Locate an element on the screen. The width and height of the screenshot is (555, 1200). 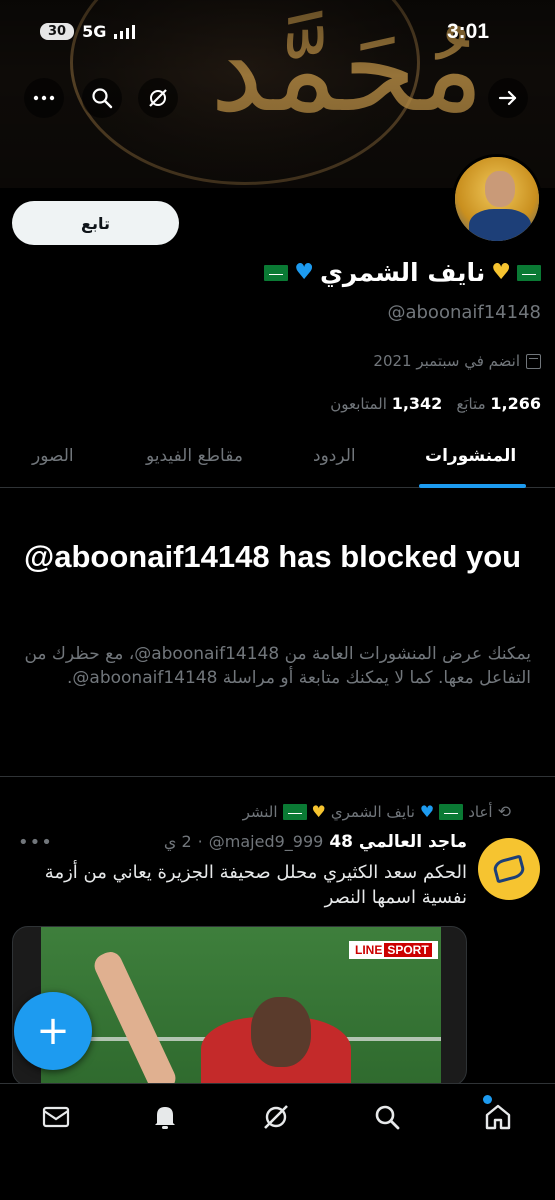
bottom-nav is located at coordinates (277, 1118).